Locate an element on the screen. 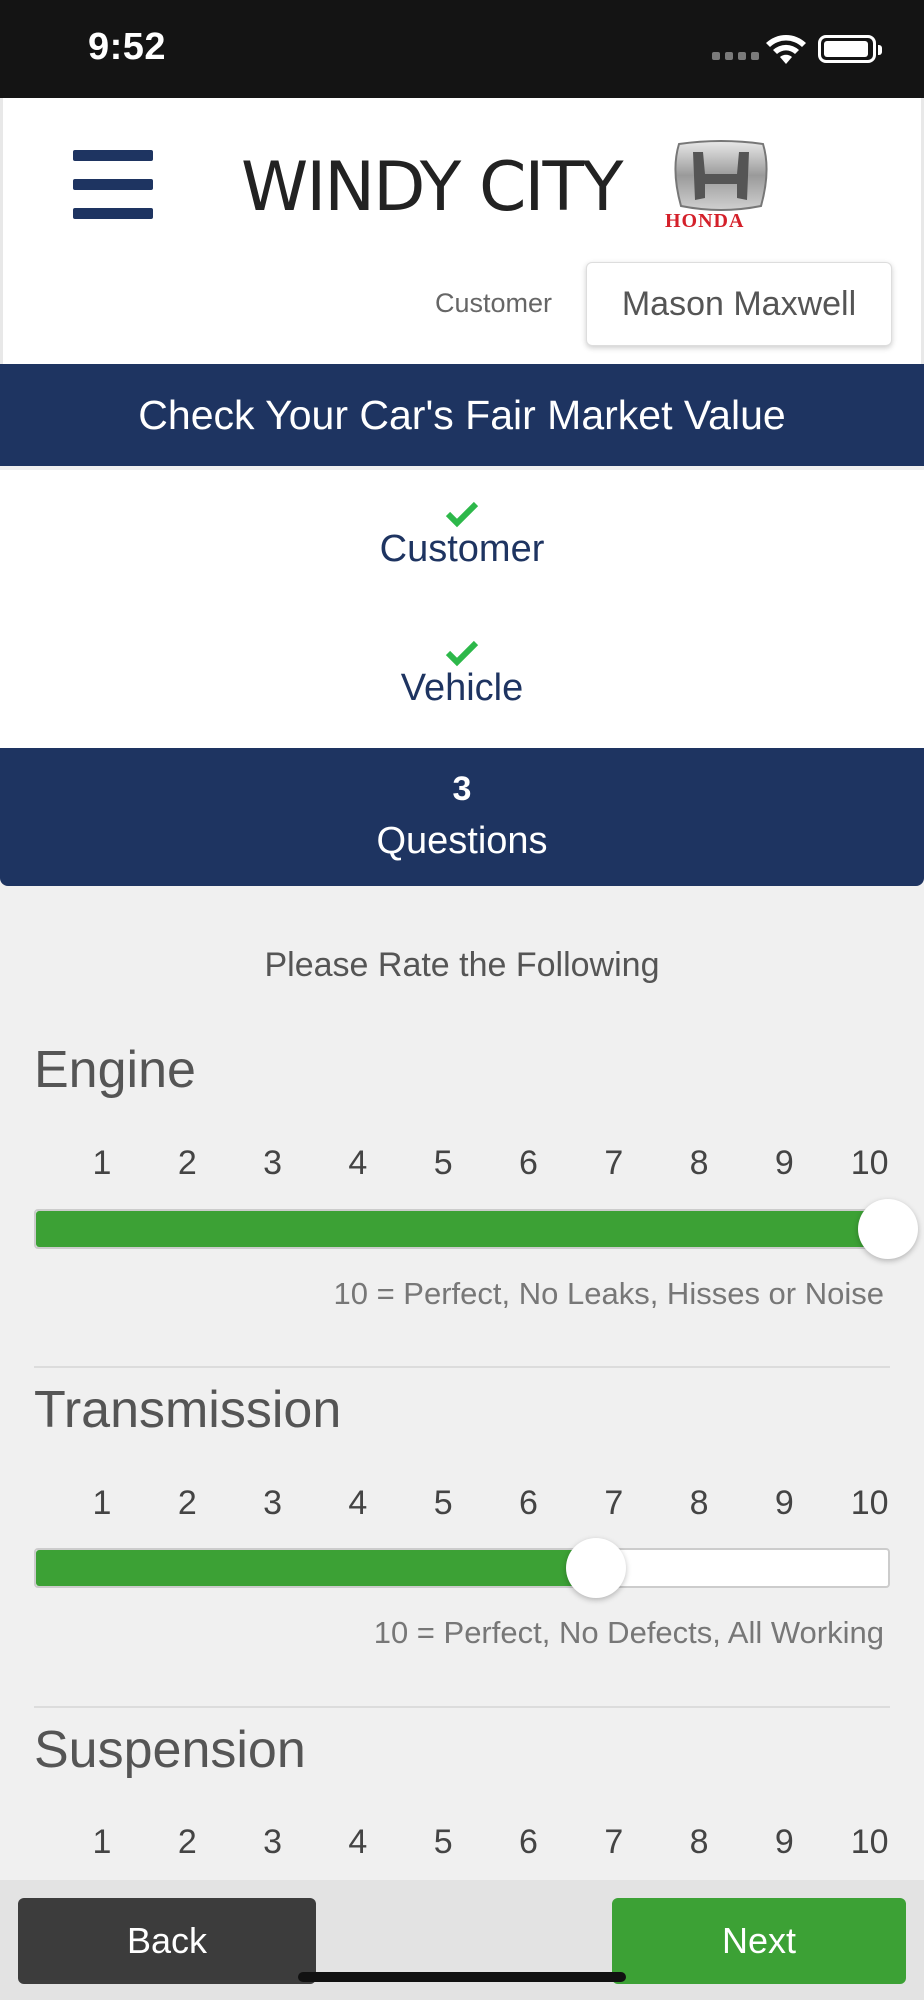 The image size is (924, 2000). dealer-logo-text: WINDY CITY is located at coordinates (432, 187).